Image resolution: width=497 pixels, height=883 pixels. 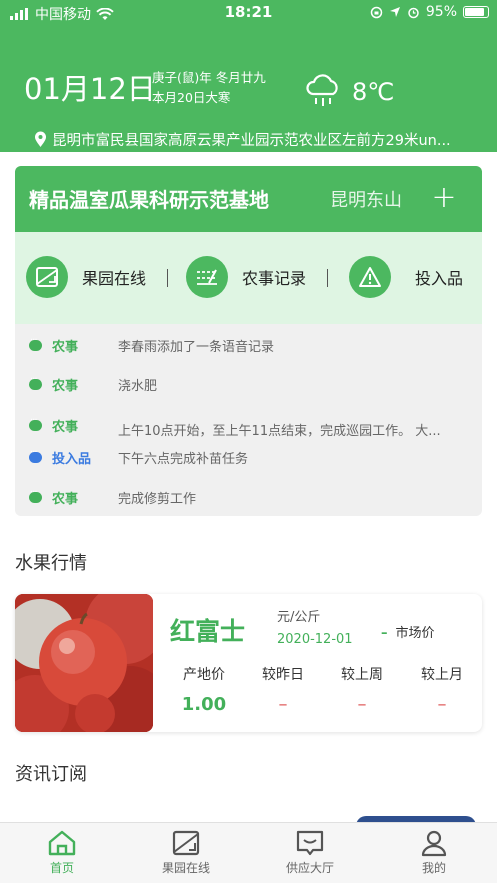 What do you see at coordinates (315, 639) in the screenshot?
I see `fruit-date: 2020-12-01` at bounding box center [315, 639].